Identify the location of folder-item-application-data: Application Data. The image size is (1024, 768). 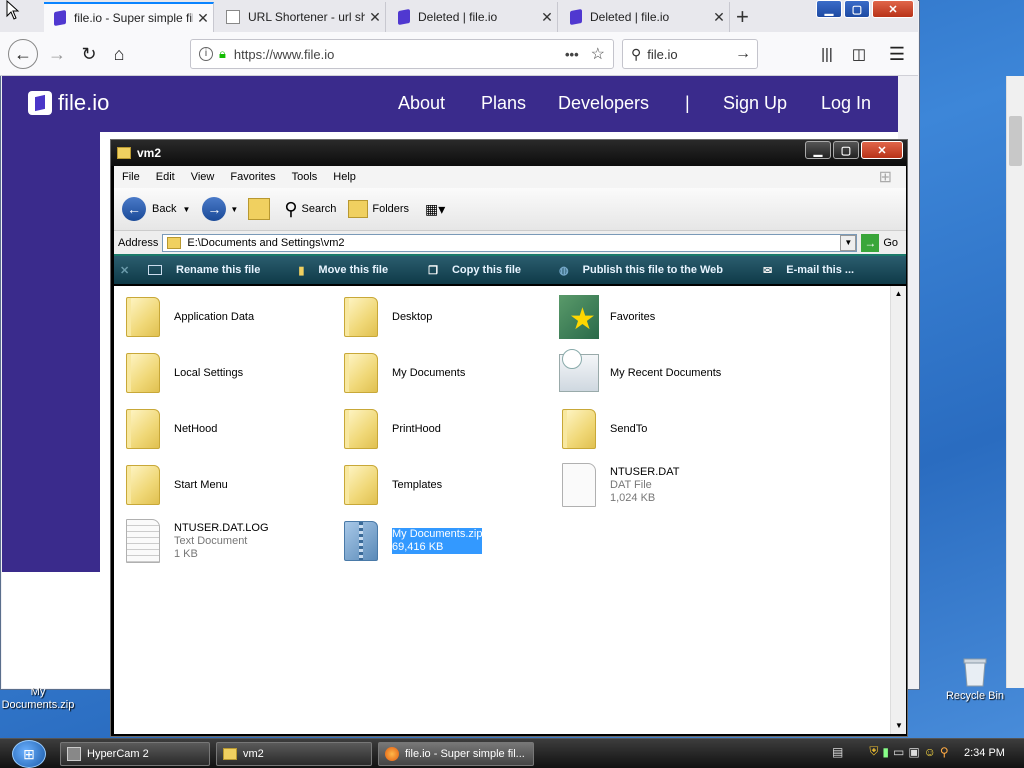
(218, 317).